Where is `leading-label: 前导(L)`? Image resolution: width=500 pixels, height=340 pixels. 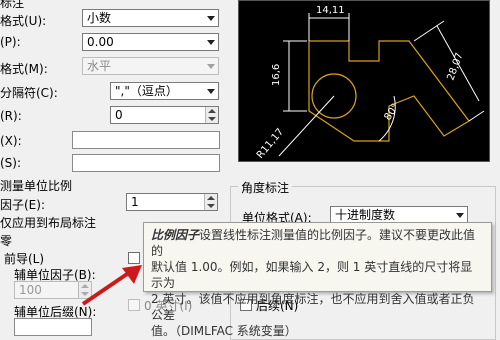 leading-label: 前导(L) is located at coordinates (24, 259).